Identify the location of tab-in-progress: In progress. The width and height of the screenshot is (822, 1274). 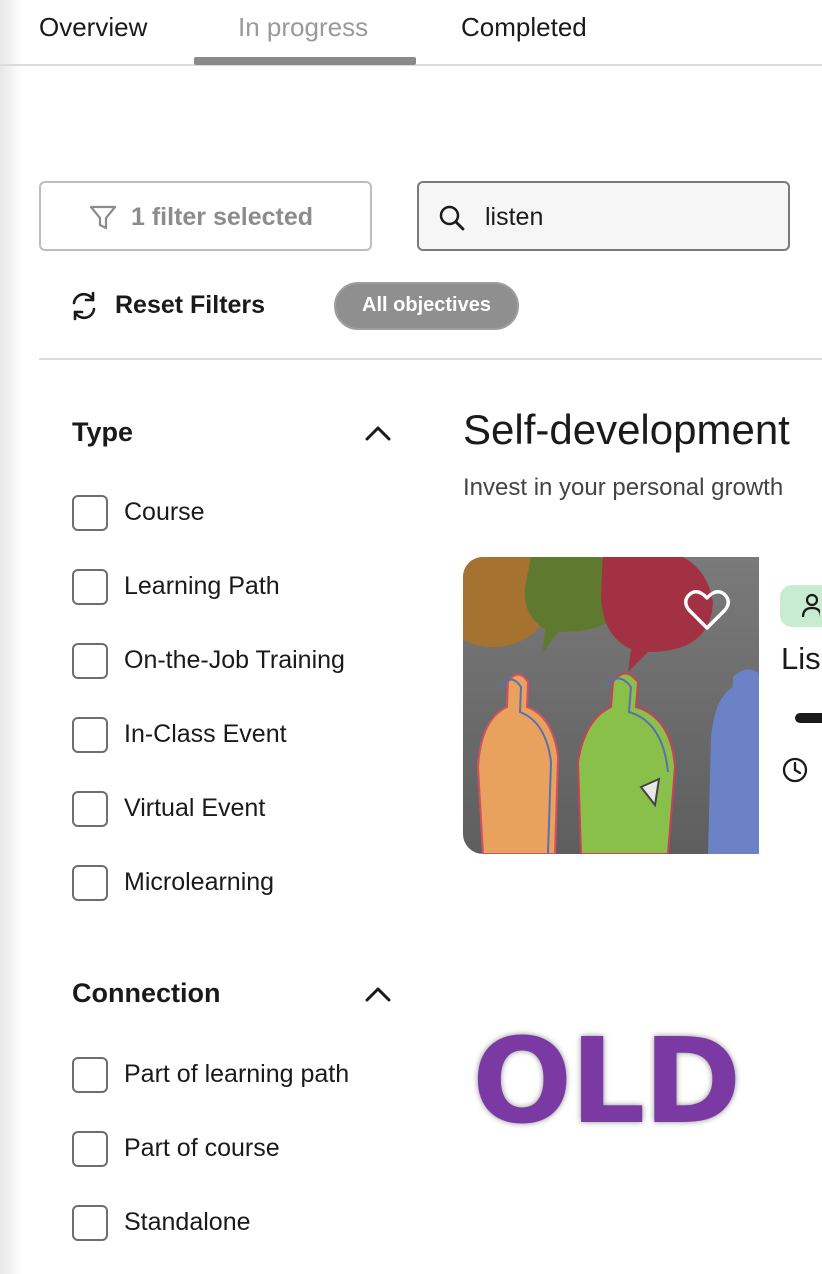
(303, 27).